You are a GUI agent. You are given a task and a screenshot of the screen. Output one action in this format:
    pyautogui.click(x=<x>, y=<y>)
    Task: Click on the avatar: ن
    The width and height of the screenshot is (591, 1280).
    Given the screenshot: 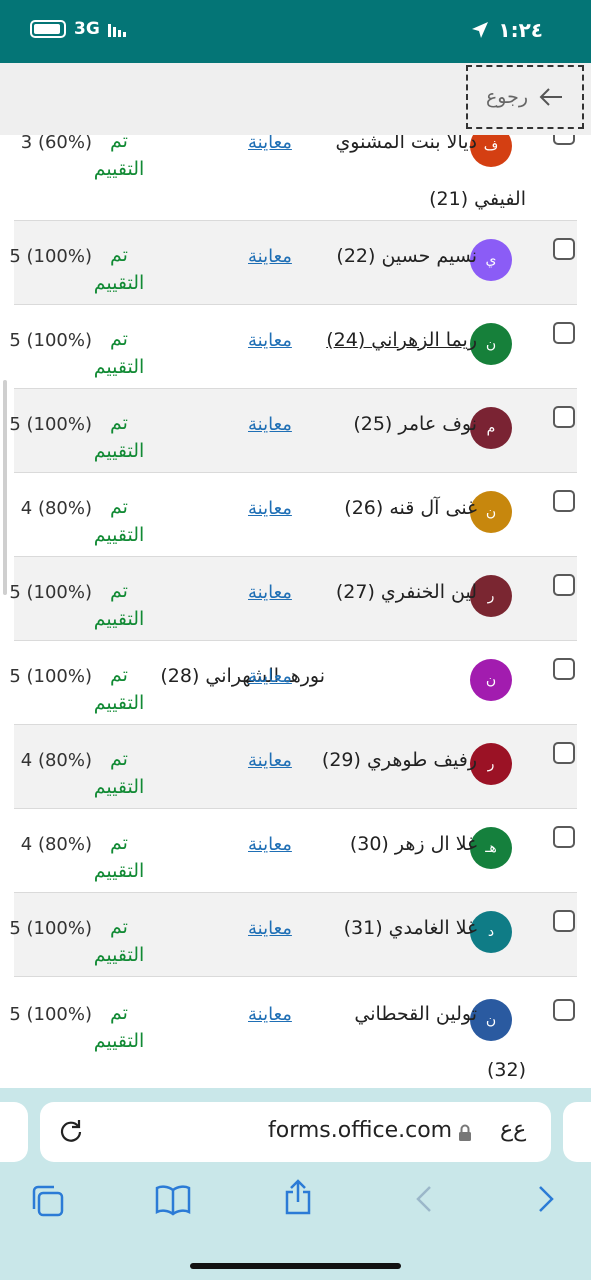 What is the action you would take?
    pyautogui.click(x=491, y=680)
    